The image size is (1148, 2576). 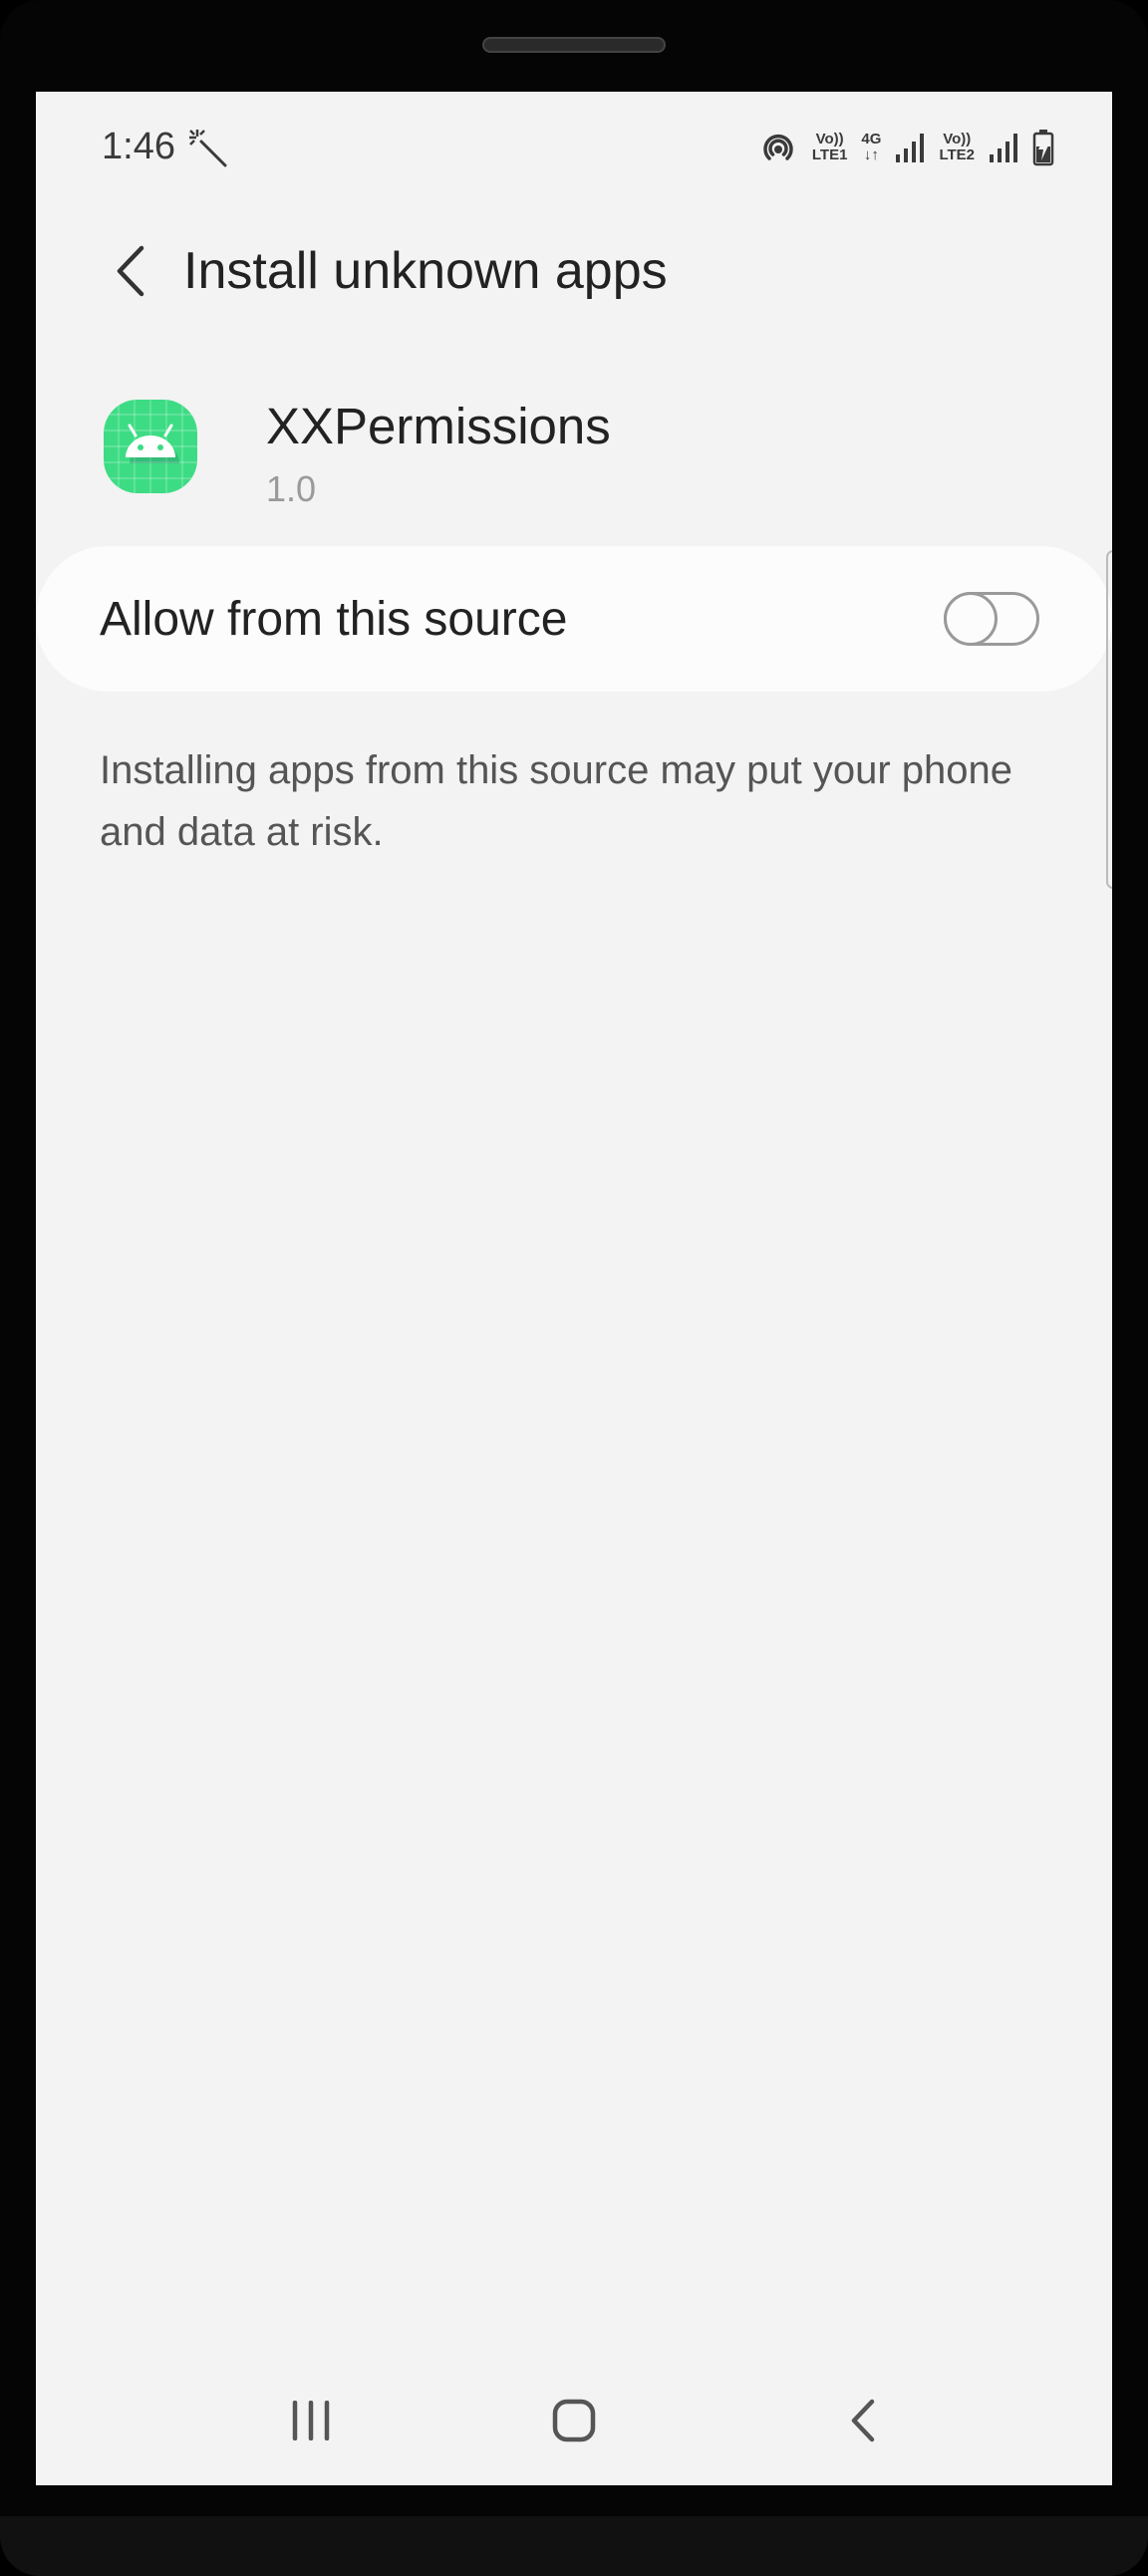 What do you see at coordinates (829, 147) in the screenshot?
I see `volte-lte1-indicator: Vo)) LTE1` at bounding box center [829, 147].